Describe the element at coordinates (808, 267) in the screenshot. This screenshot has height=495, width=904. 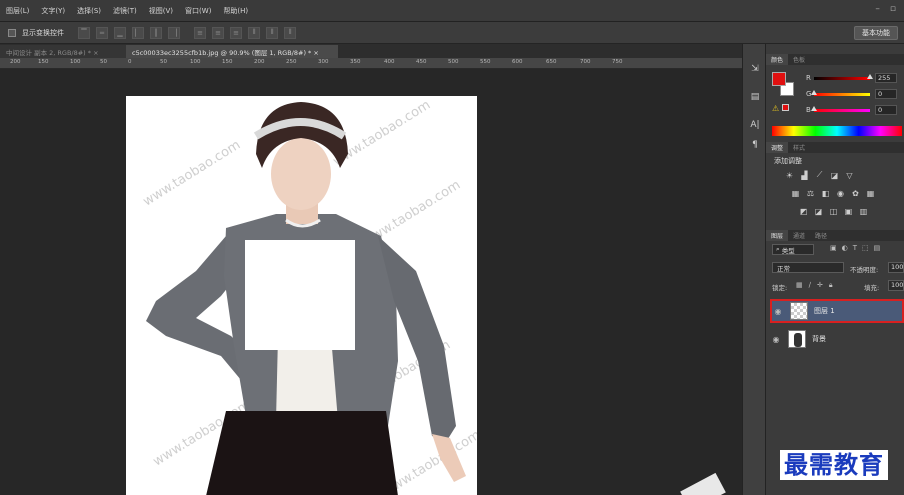
I see `blend-mode-select: 正常` at that location.